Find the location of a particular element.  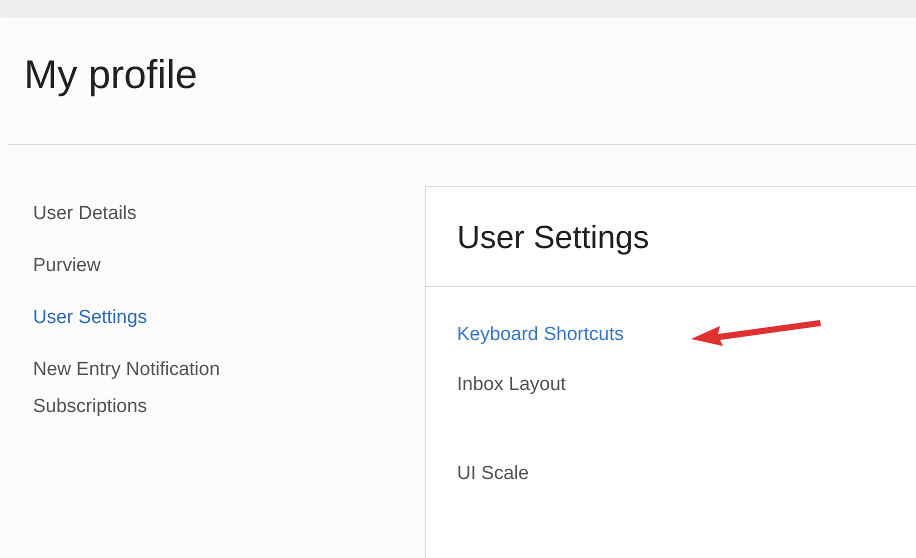

settings-link: Keyboard Shortcuts is located at coordinates (540, 335).